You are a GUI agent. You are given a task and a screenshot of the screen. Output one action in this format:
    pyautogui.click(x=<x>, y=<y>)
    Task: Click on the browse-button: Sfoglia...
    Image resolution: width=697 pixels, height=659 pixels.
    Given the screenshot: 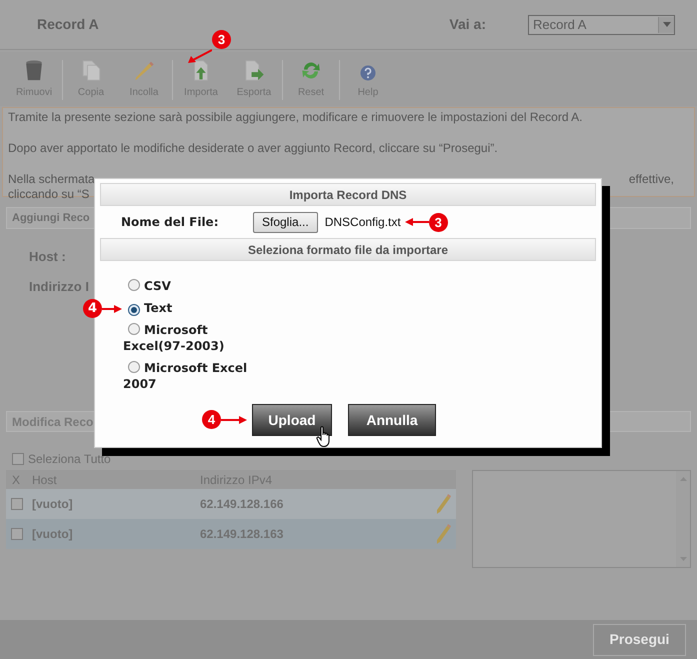 What is the action you would take?
    pyautogui.click(x=285, y=222)
    